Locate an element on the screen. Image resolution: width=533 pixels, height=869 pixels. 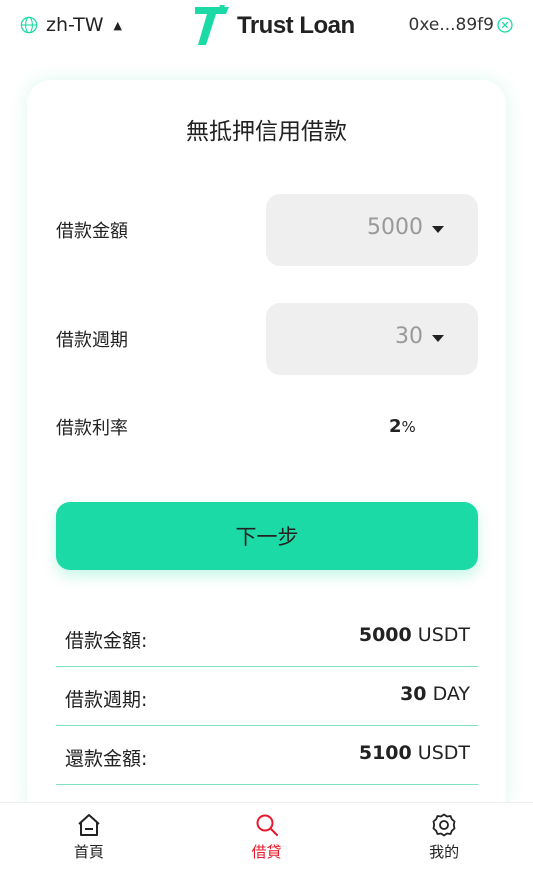
gear-icon is located at coordinates (444, 825).